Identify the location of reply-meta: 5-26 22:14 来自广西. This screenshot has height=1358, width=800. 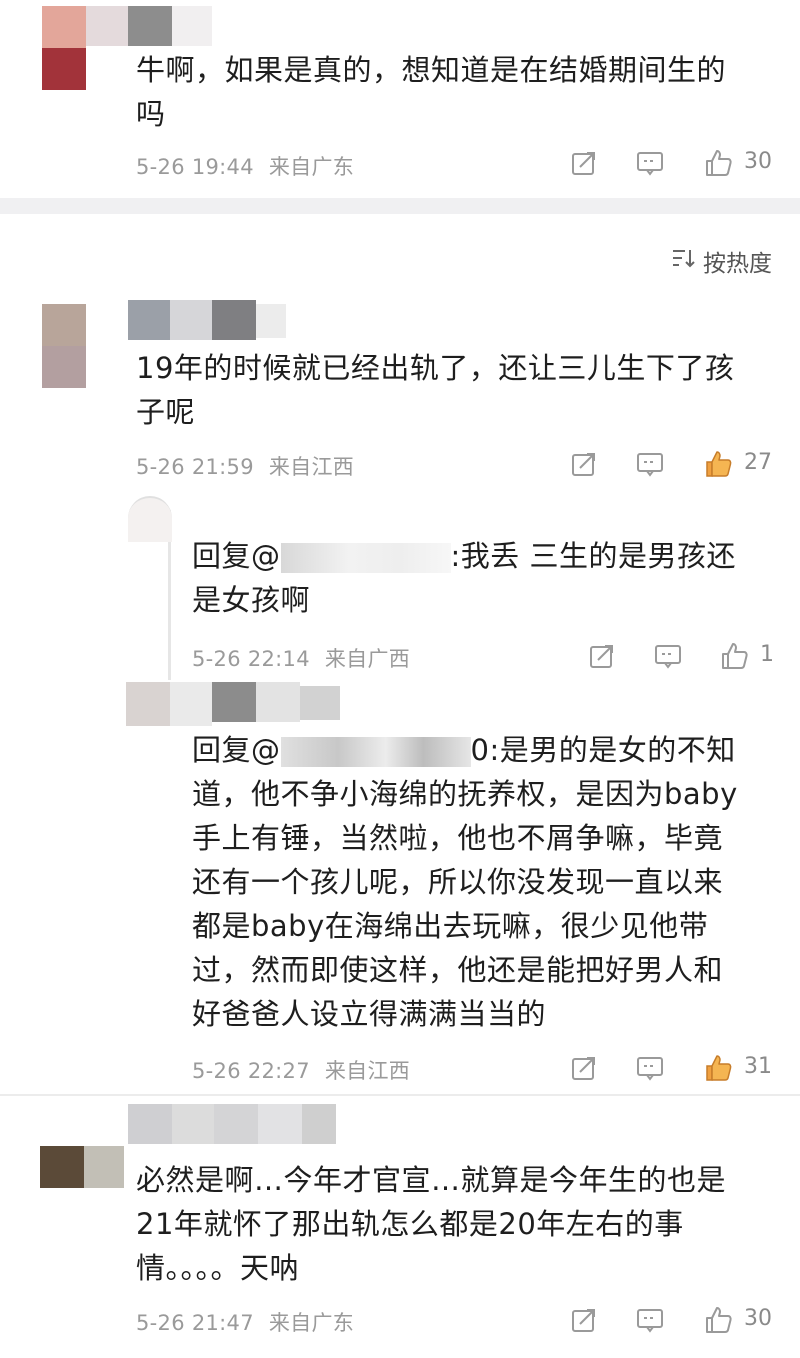
(301, 658).